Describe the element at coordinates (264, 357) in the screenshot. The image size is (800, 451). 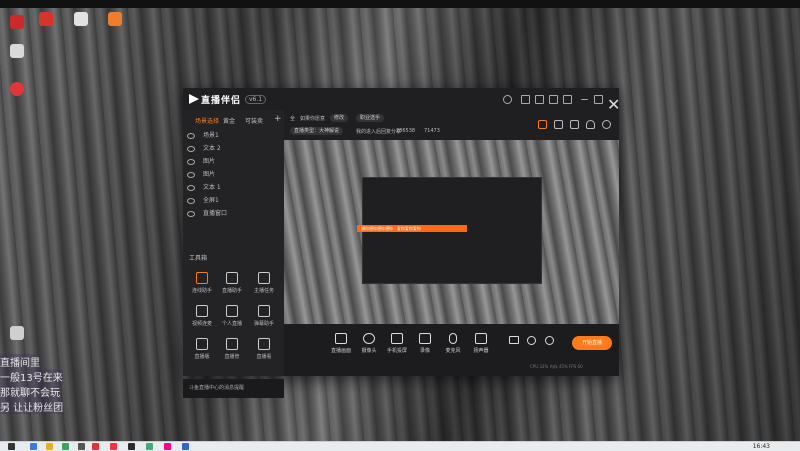
I see `tool-label: 直播看` at that location.